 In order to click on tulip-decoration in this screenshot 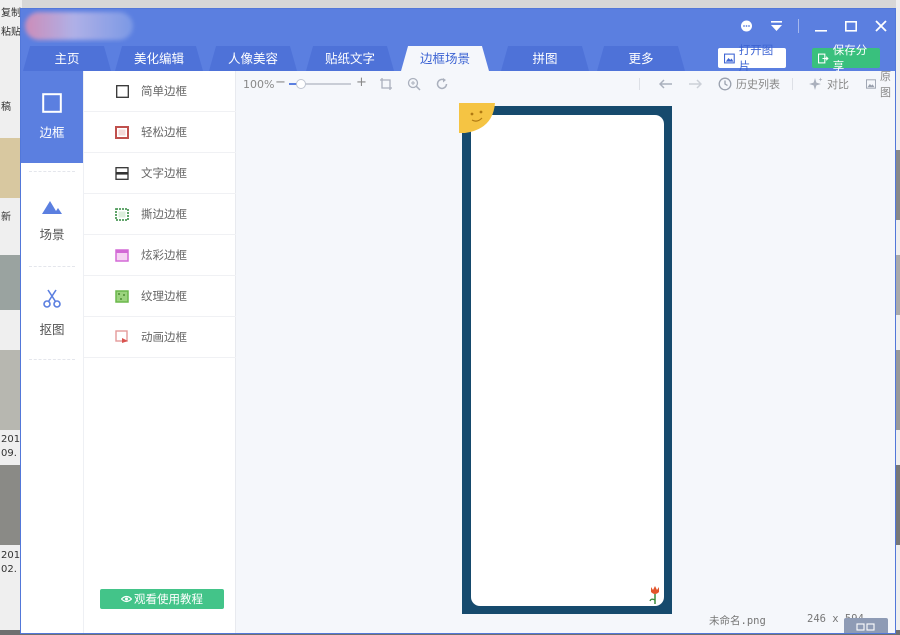, I will do `click(654, 595)`.